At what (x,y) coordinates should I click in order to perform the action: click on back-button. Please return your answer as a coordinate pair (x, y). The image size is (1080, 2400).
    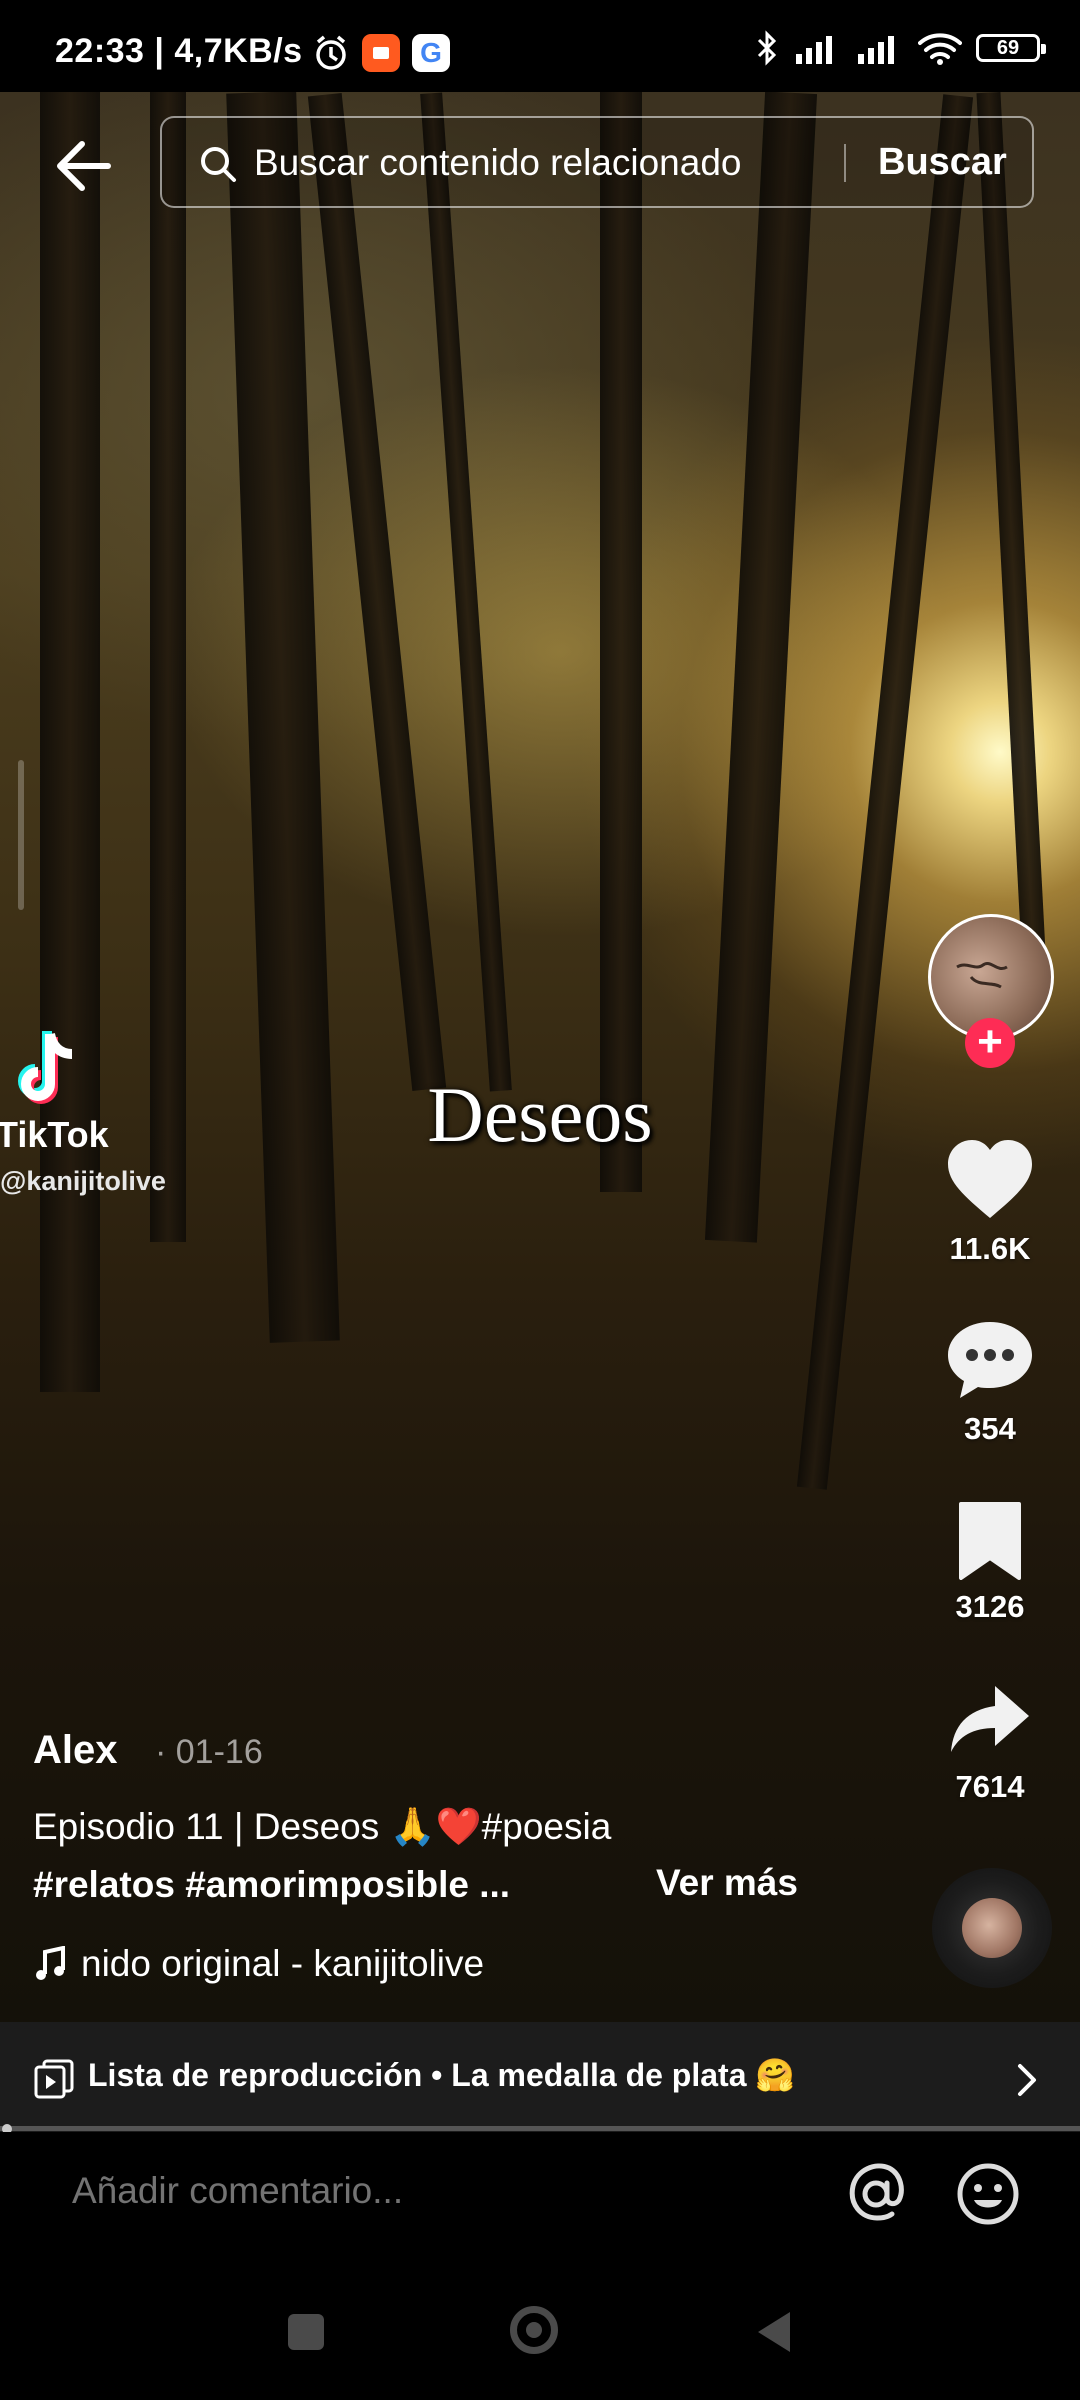
    Looking at the image, I should click on (84, 166).